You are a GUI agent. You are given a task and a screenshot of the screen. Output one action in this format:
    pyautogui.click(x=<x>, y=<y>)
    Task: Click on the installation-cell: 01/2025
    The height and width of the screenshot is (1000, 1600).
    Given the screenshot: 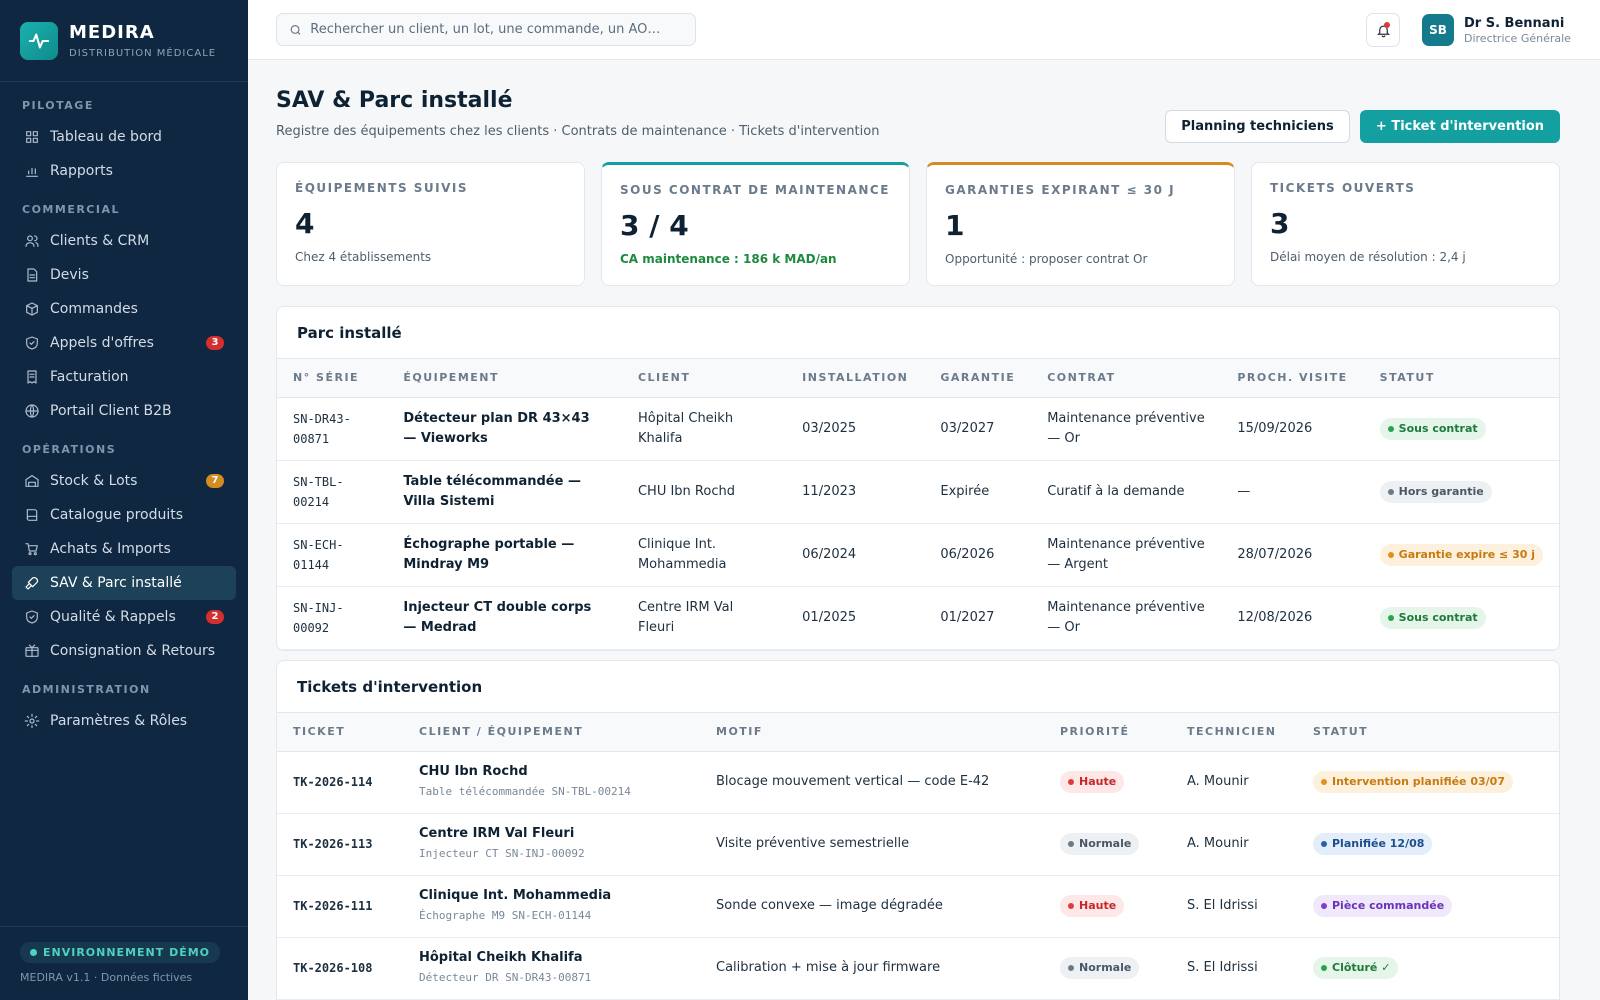 What is the action you would take?
    pyautogui.click(x=855, y=618)
    